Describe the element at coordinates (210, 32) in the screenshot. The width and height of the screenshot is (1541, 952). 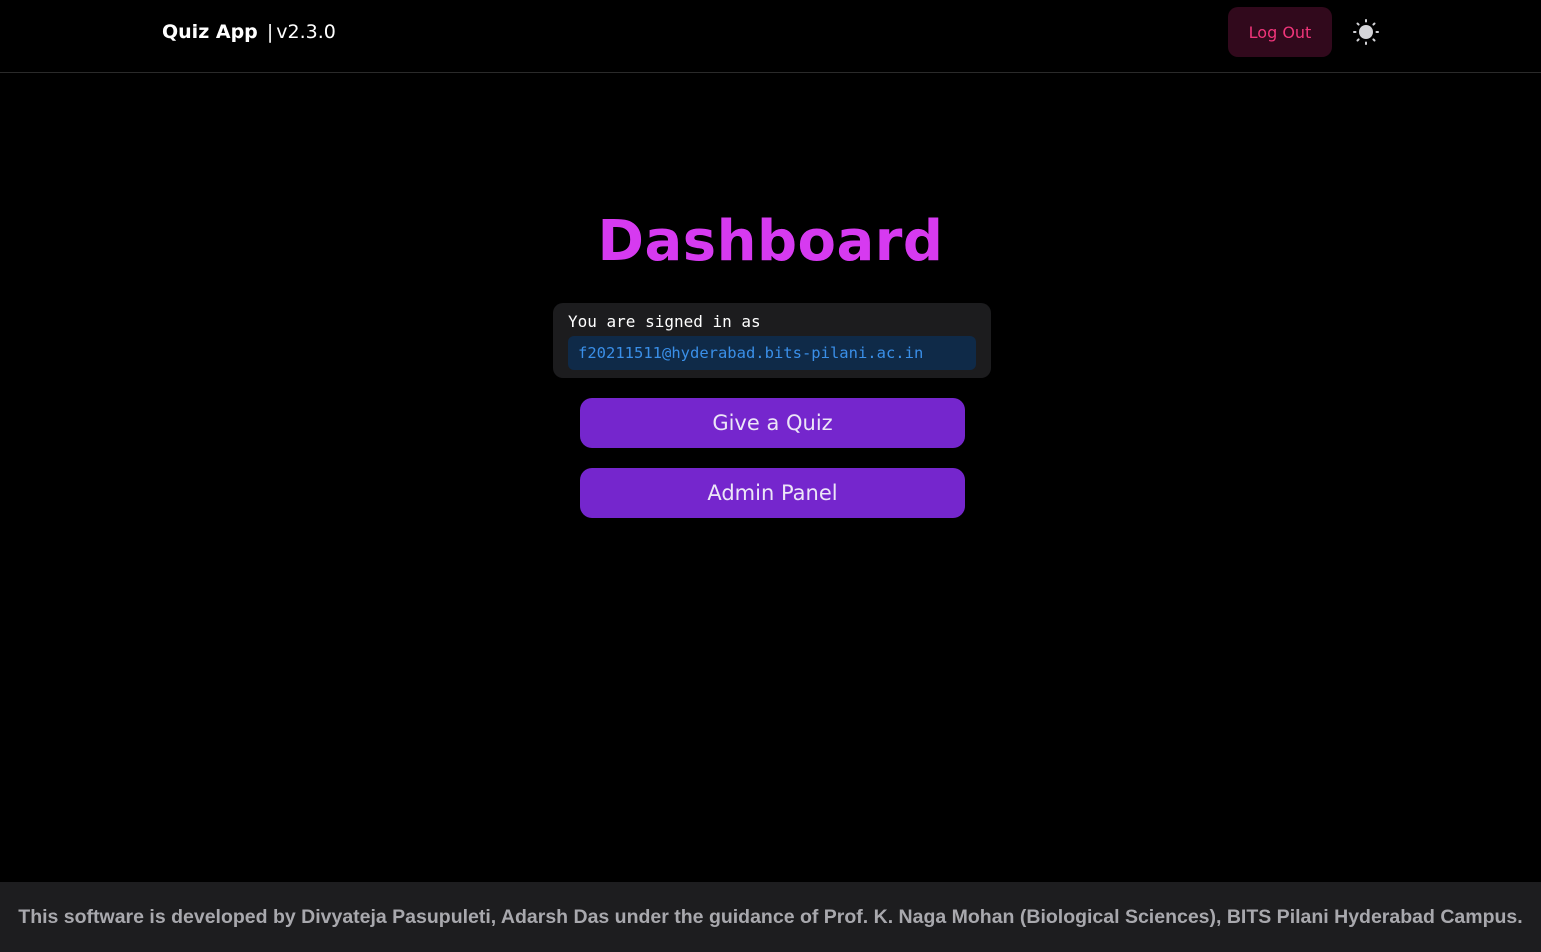
I see `app-name: Quiz App` at that location.